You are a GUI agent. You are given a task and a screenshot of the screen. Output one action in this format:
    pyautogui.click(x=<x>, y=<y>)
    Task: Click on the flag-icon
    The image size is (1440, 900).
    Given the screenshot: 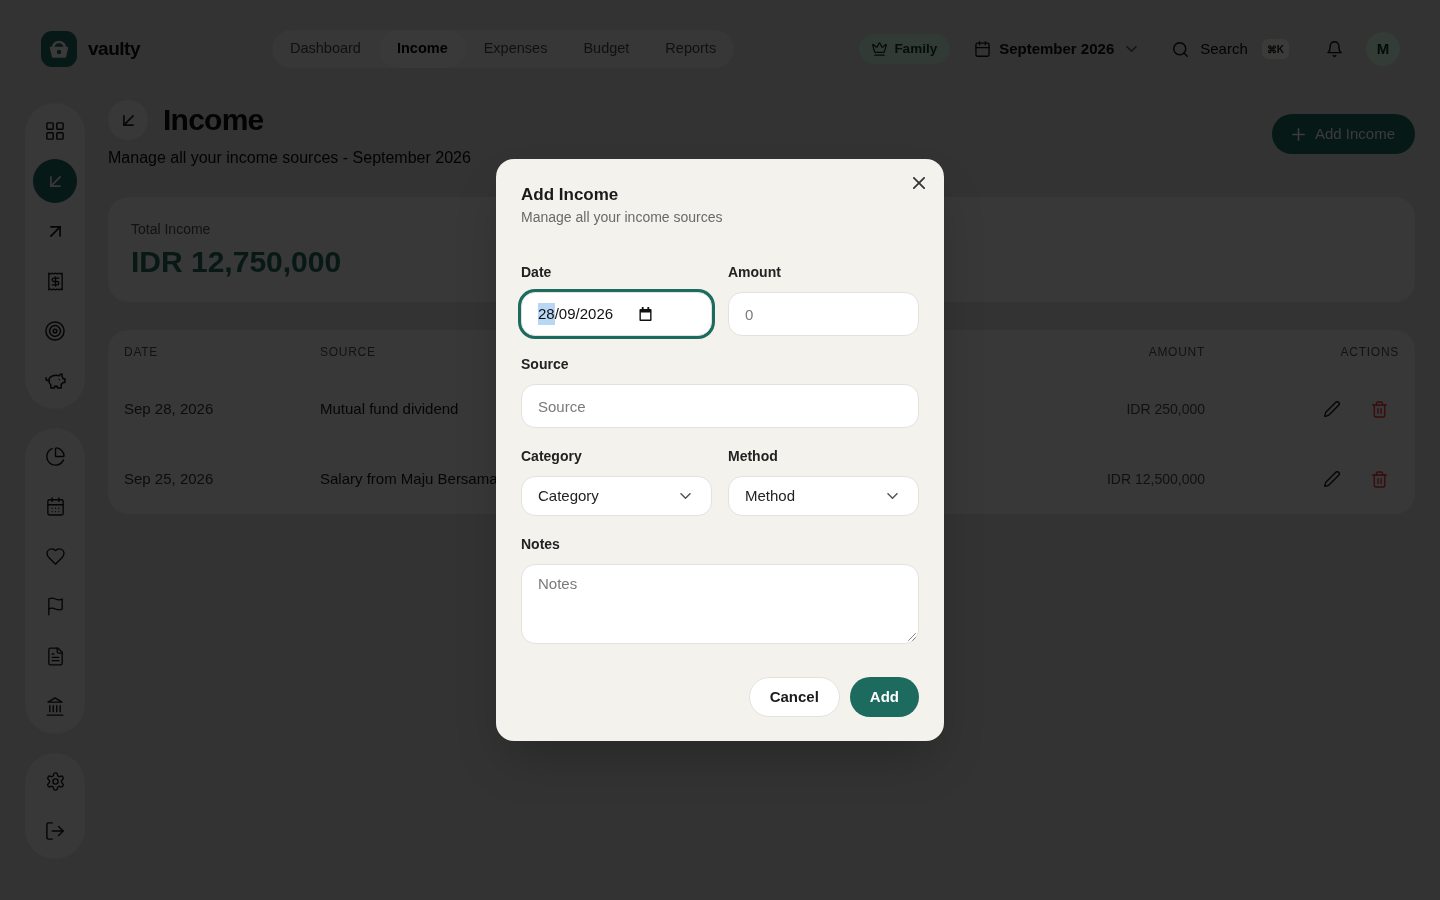 What is the action you would take?
    pyautogui.click(x=55, y=606)
    